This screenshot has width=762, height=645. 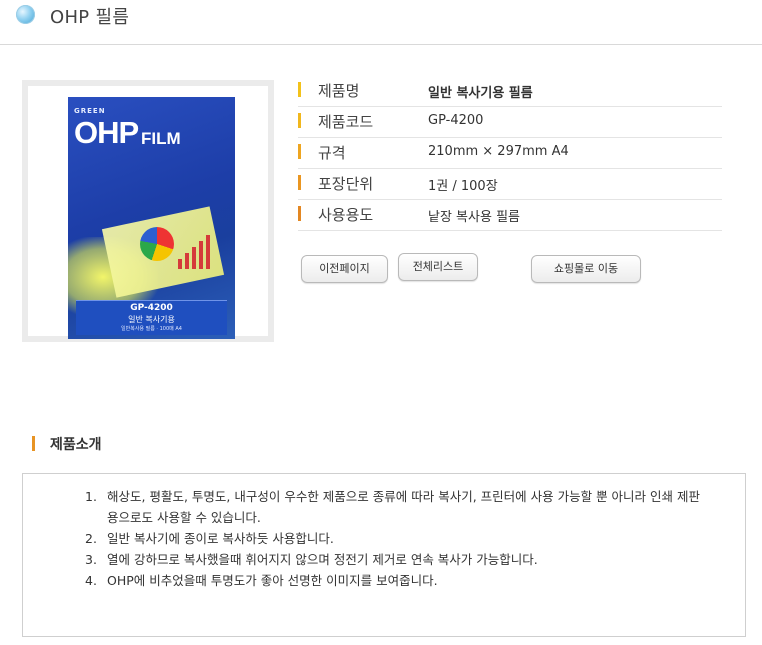 I want to click on page-header: OHP 필름, so click(x=381, y=22).